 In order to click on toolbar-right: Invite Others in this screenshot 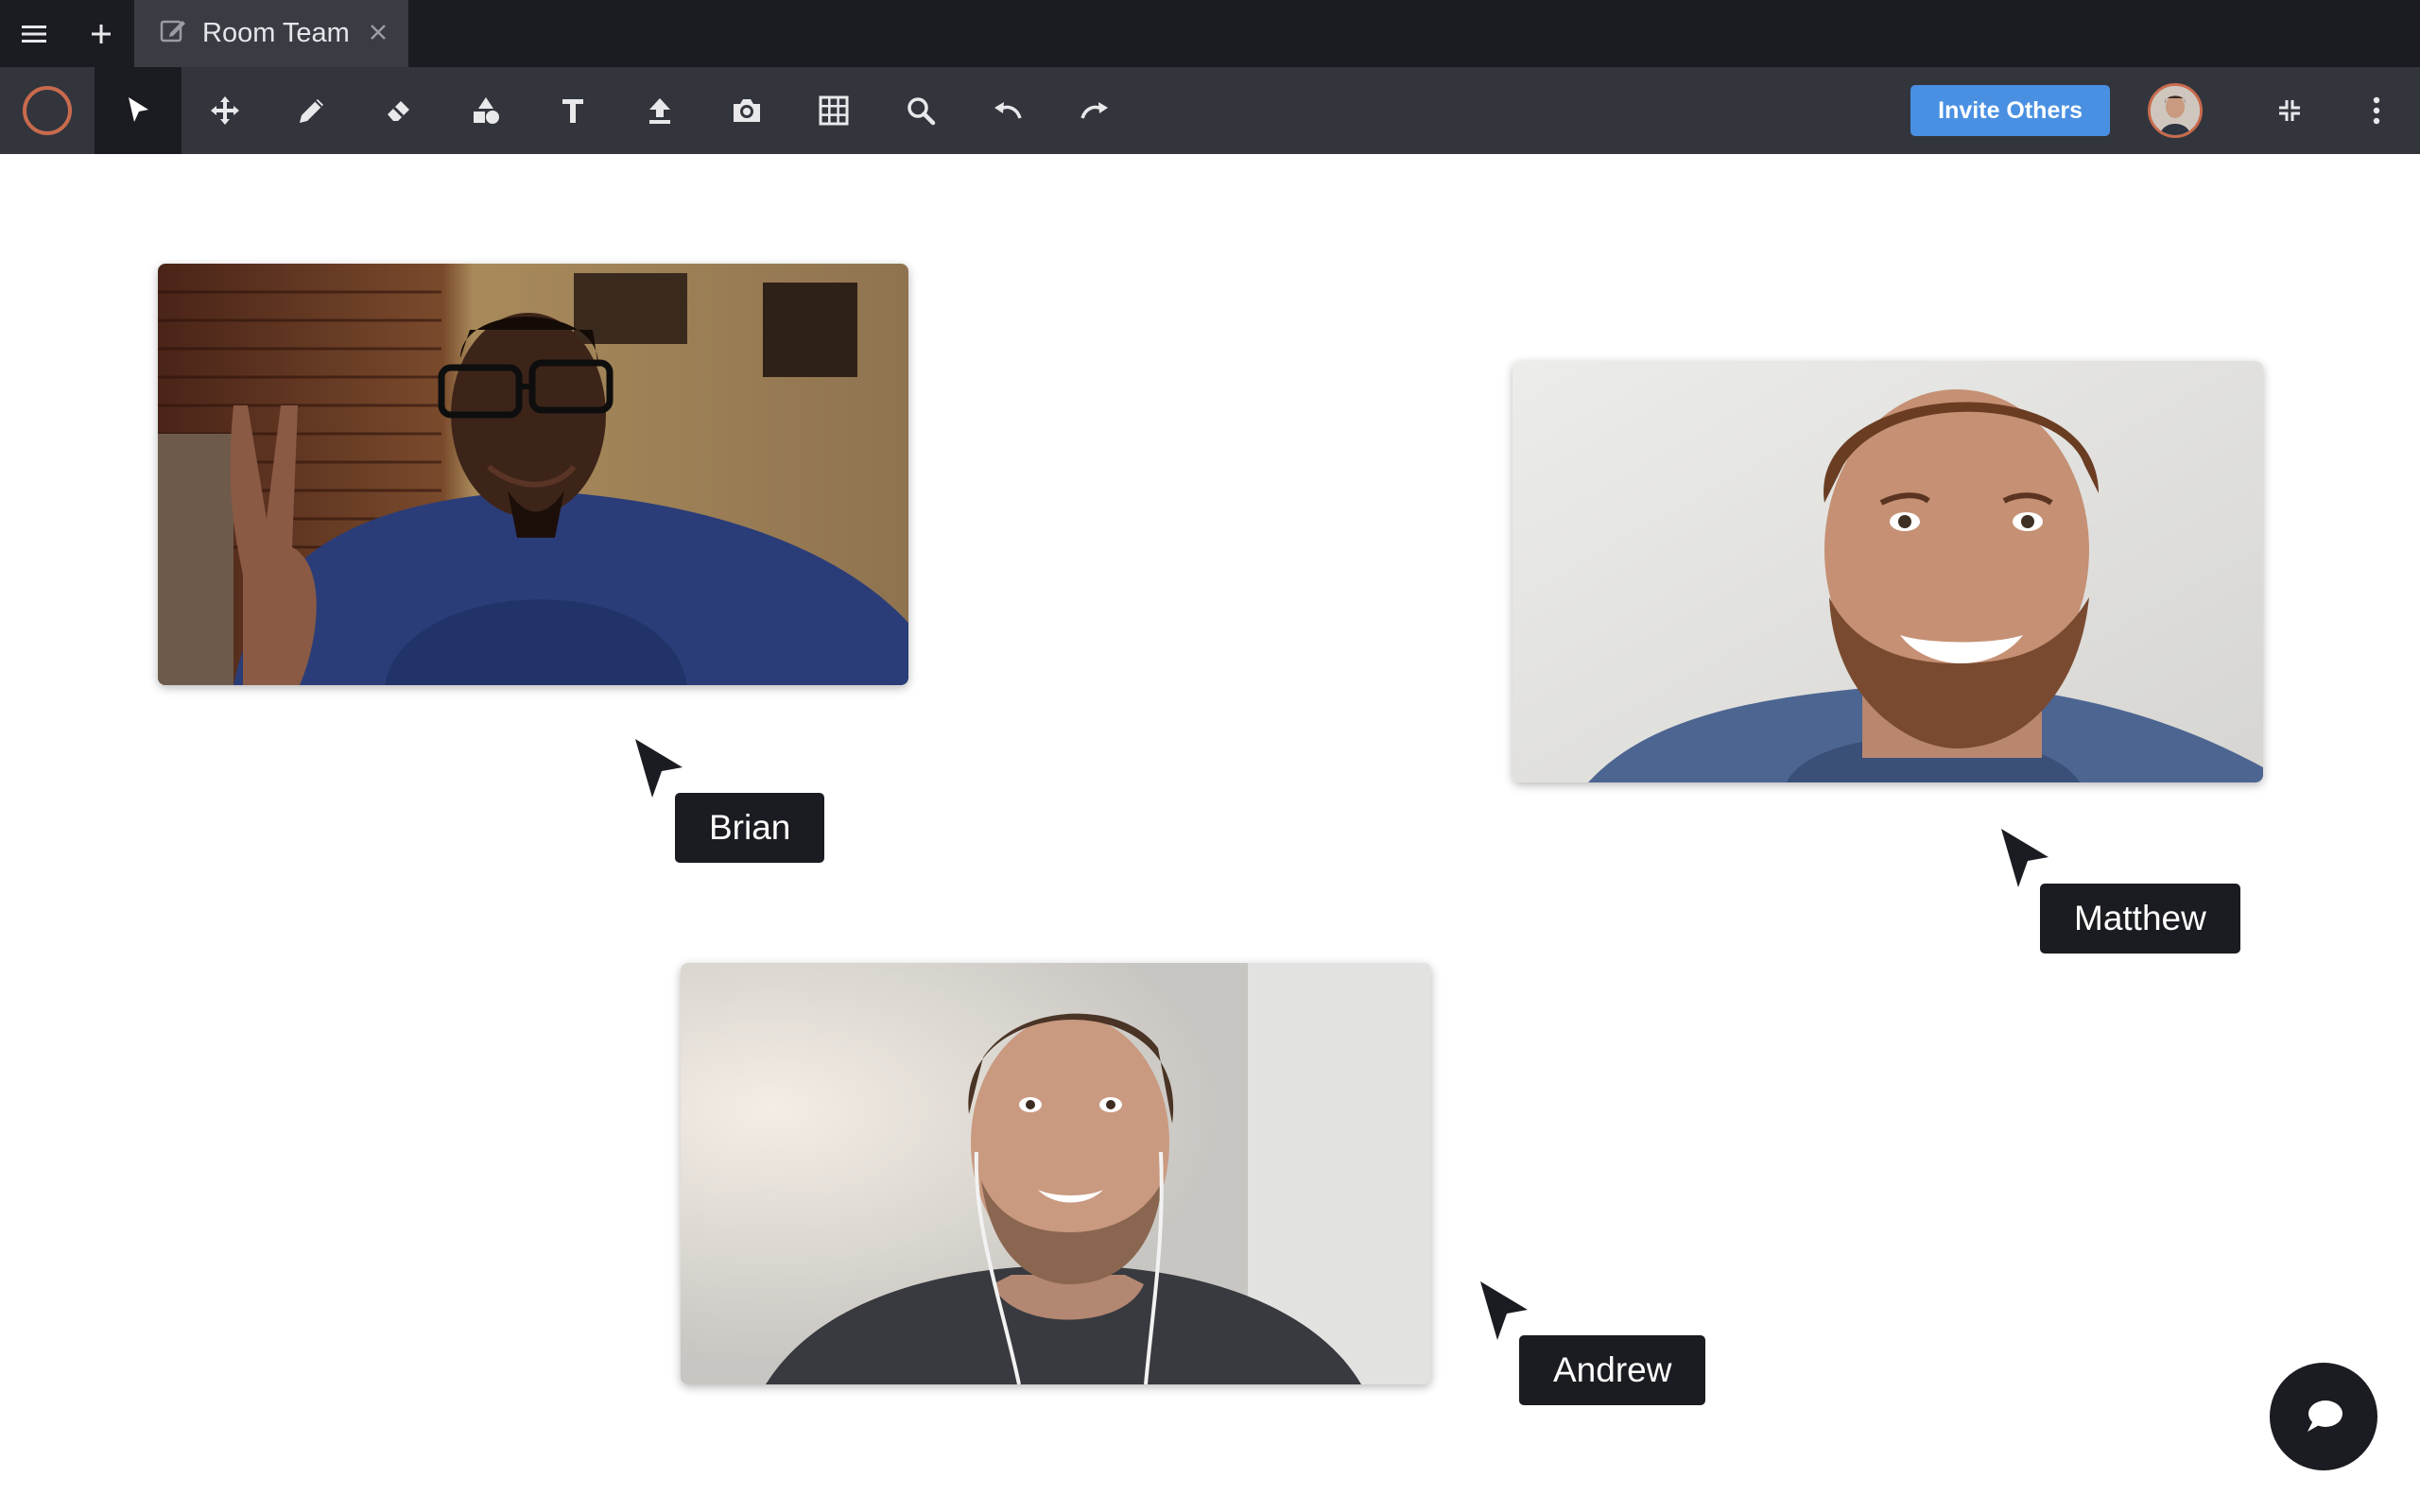, I will do `click(2165, 110)`.